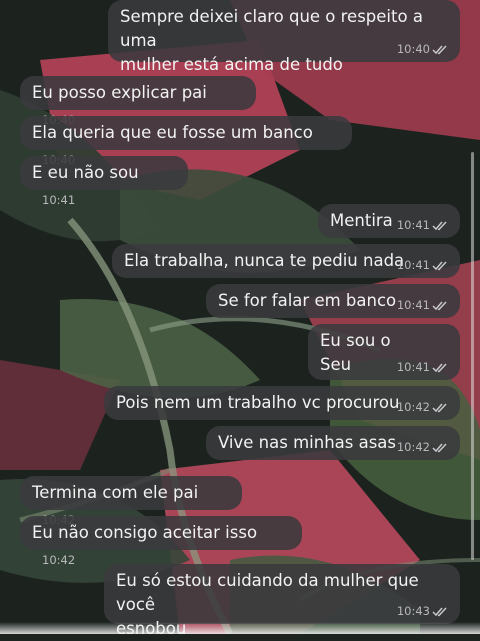  Describe the element at coordinates (413, 611) in the screenshot. I see `timestamp-text: 10:43` at that location.